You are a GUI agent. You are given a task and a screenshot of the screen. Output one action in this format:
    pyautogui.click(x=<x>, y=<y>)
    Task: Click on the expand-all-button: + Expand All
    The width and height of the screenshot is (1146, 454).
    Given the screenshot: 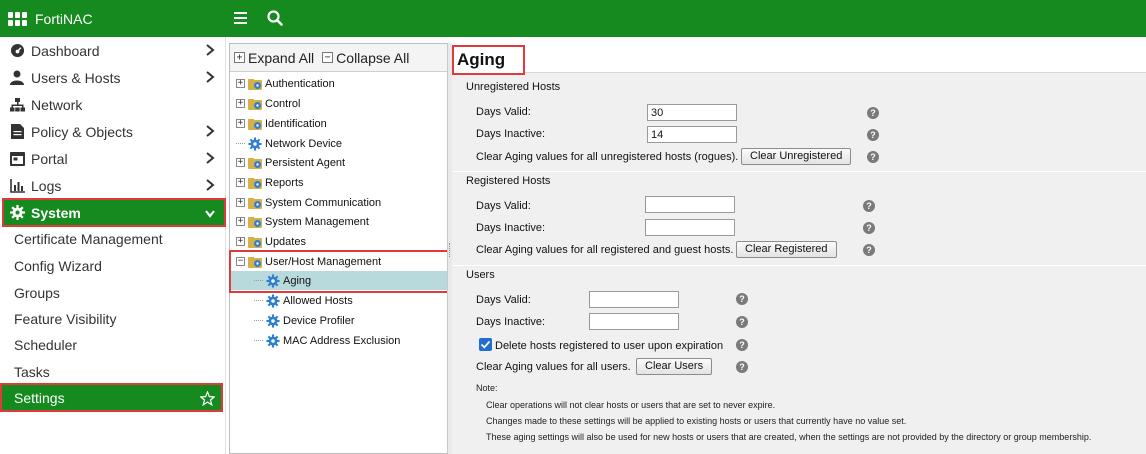 What is the action you would take?
    pyautogui.click(x=274, y=58)
    